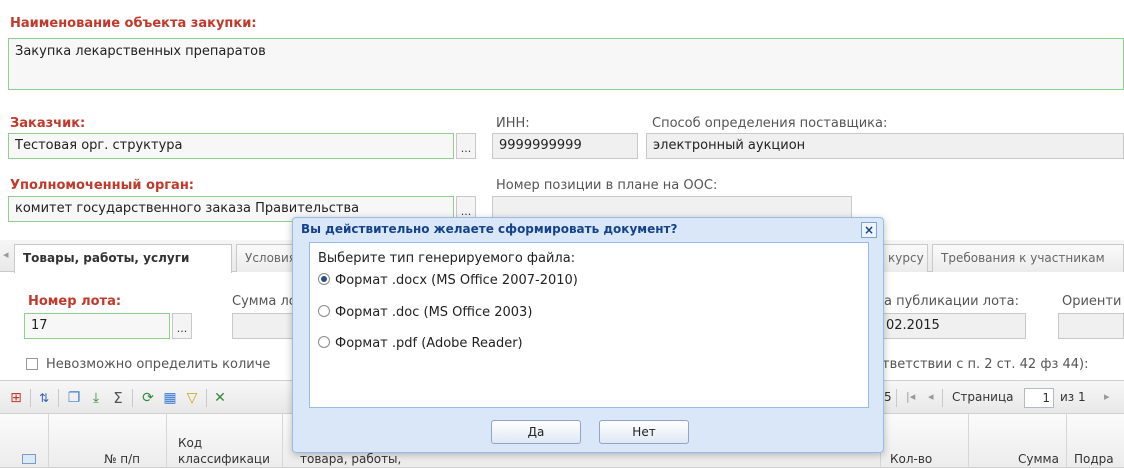 The image size is (1124, 468). What do you see at coordinates (1039, 398) in the screenshot?
I see `page-input: 1` at bounding box center [1039, 398].